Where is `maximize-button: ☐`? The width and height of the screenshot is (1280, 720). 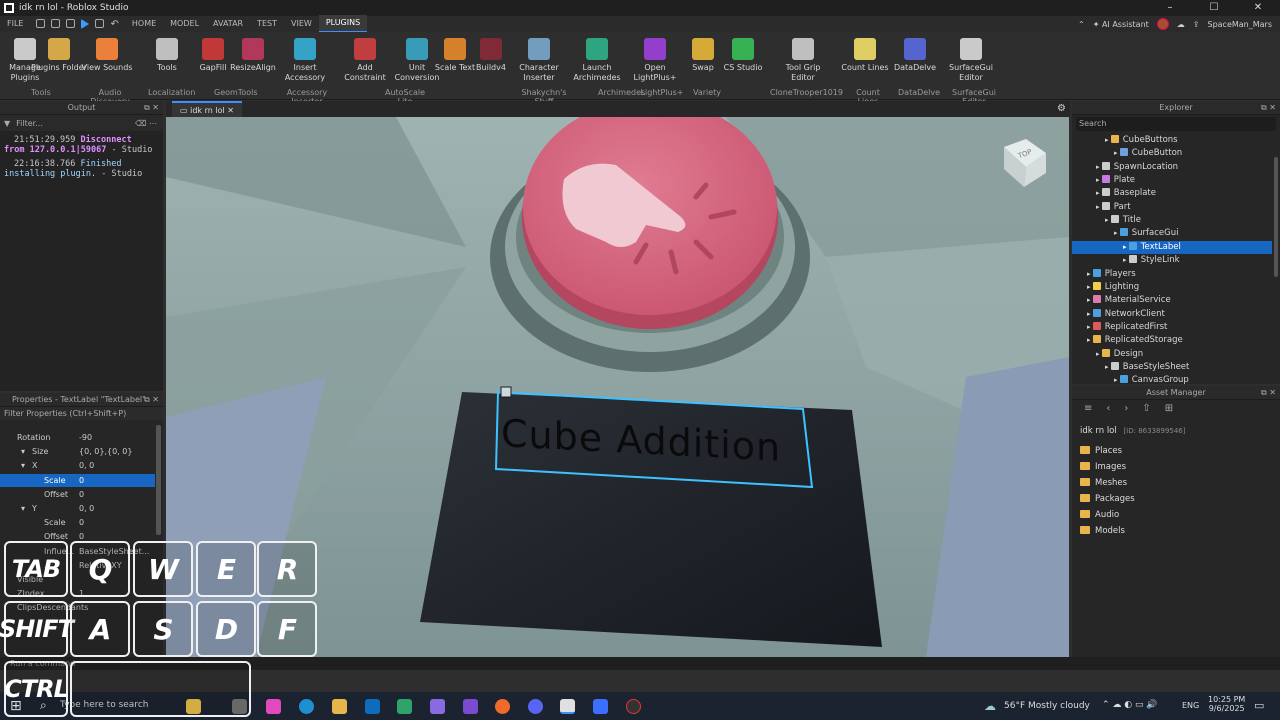 maximize-button: ☐ is located at coordinates (1214, 8).